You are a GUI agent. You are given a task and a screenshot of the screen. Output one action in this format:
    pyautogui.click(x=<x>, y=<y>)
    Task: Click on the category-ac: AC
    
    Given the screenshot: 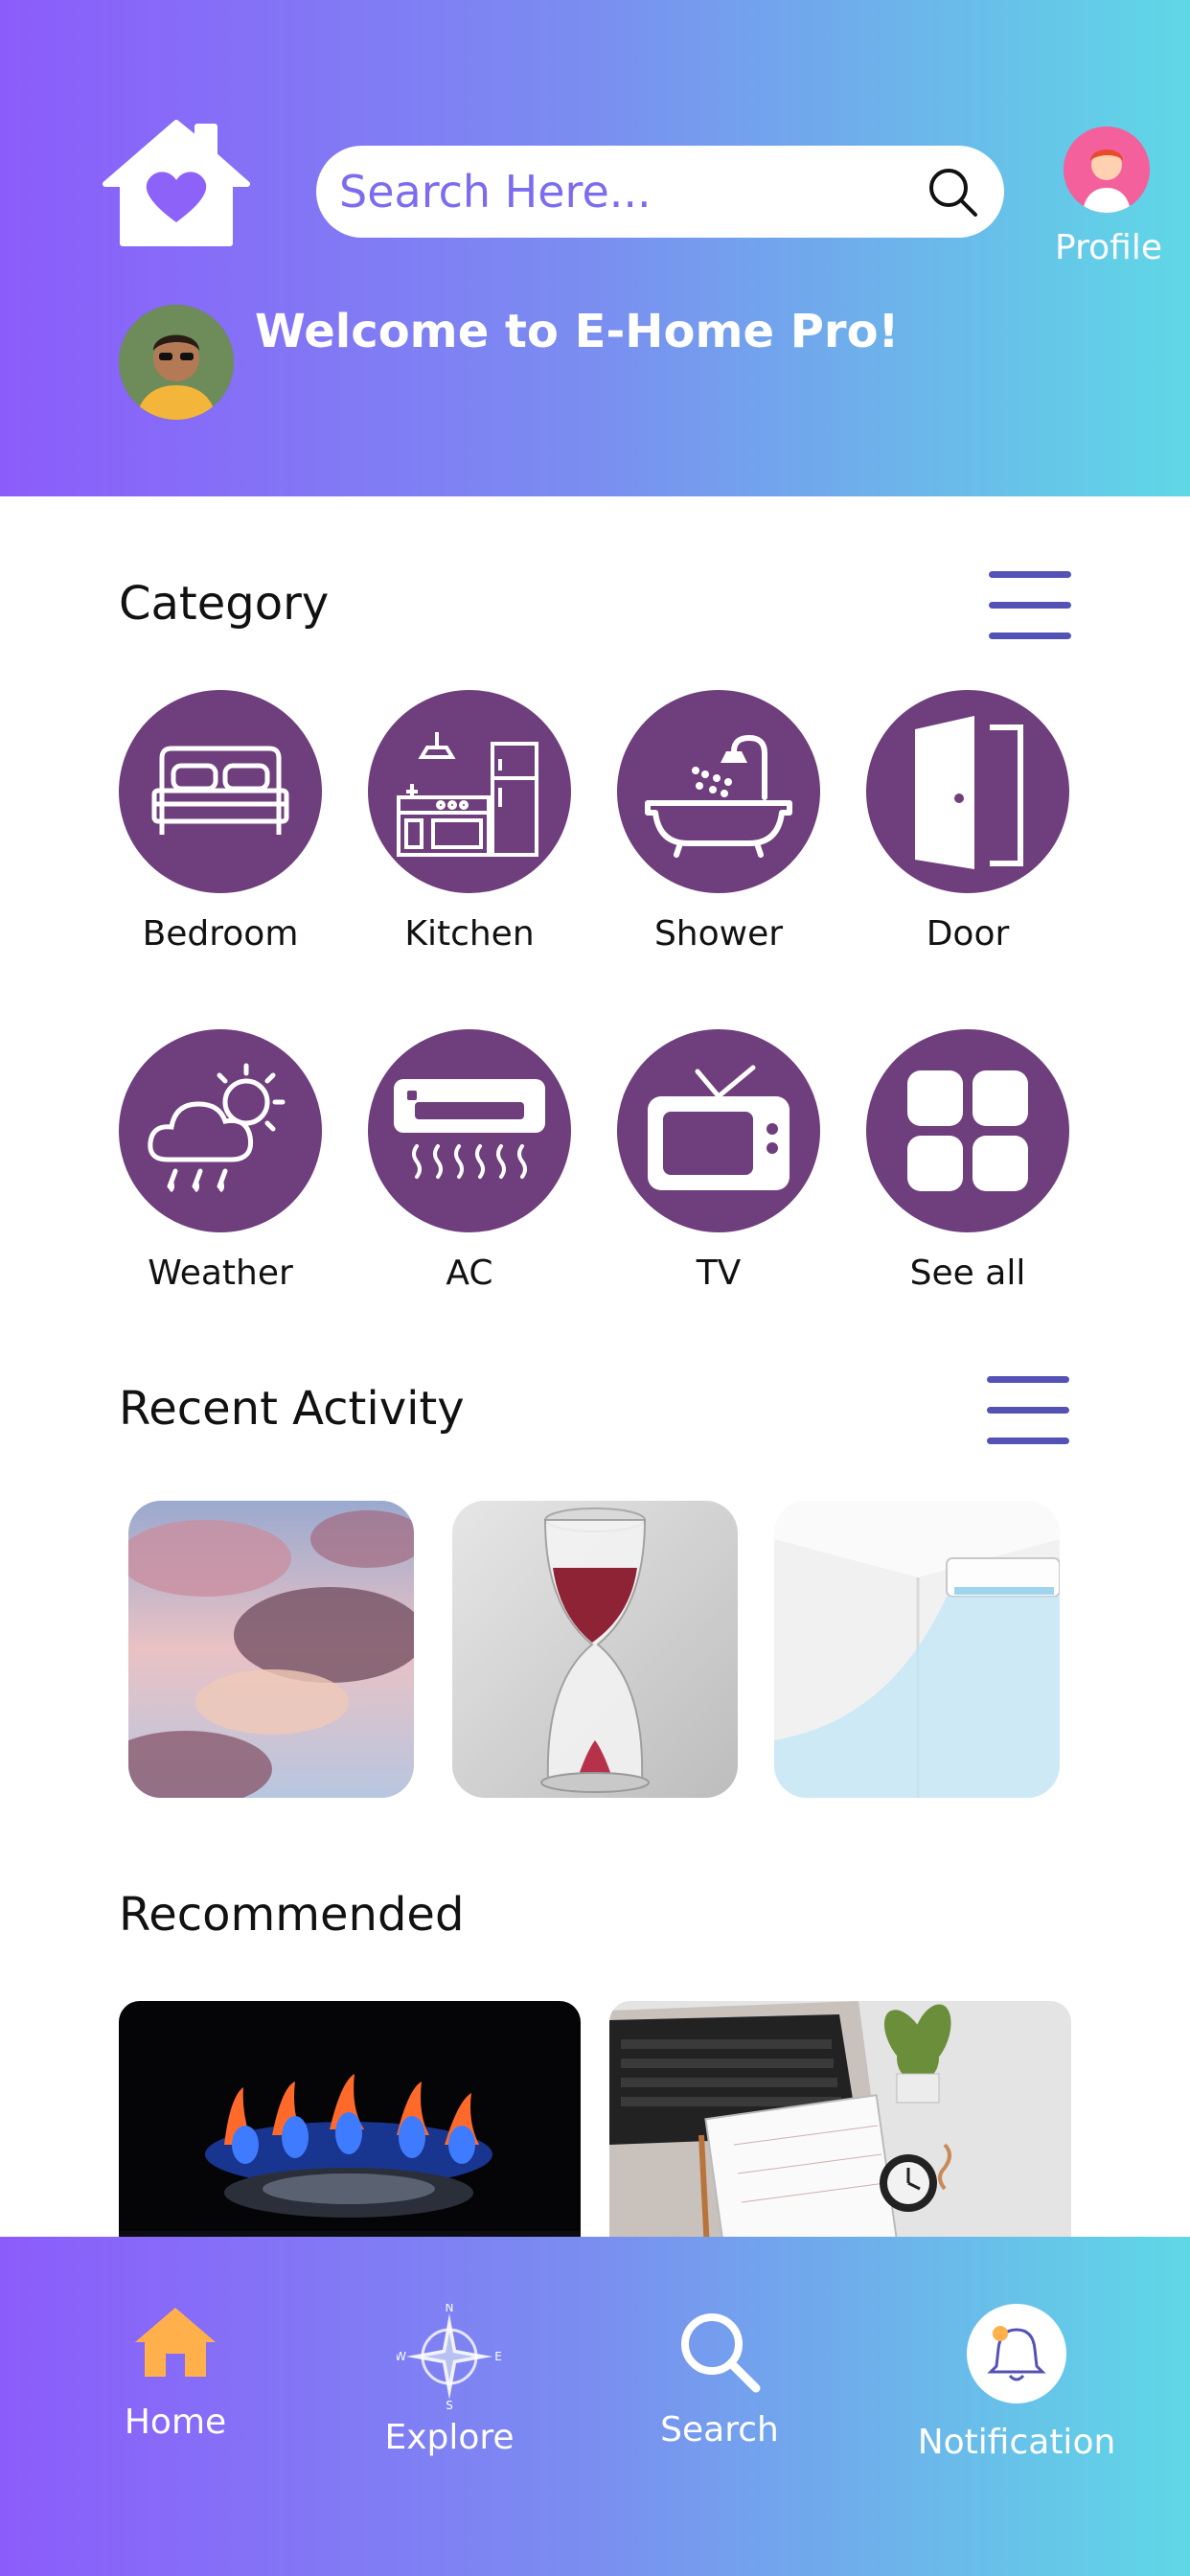 What is the action you would take?
    pyautogui.click(x=470, y=1161)
    